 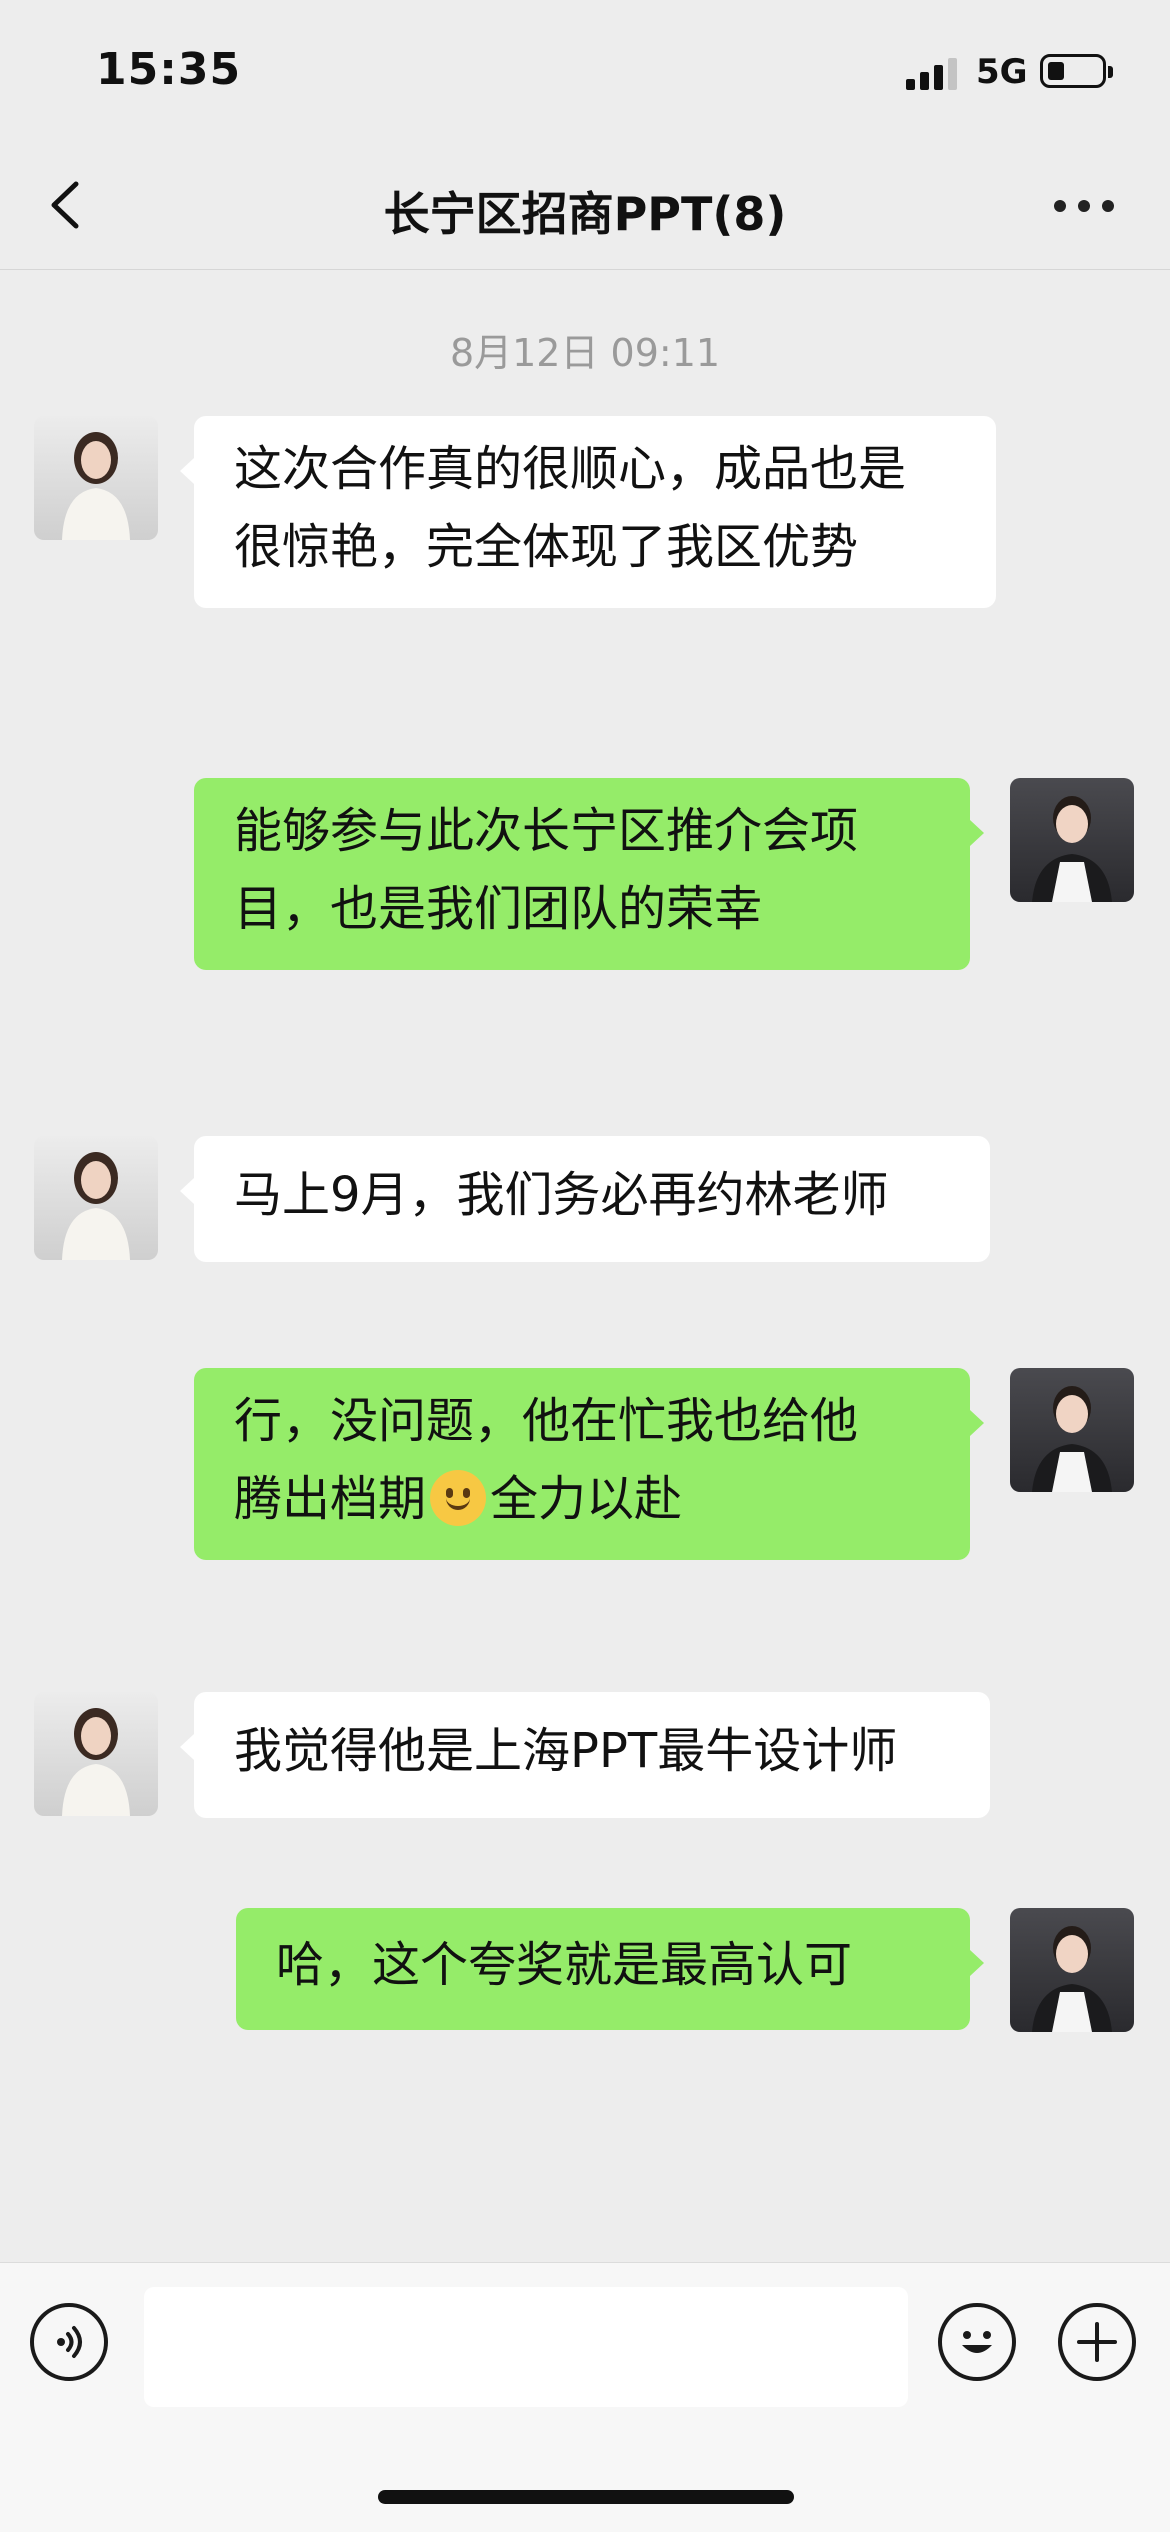 I want to click on smiling-face-emoji-icon, so click(x=458, y=1498).